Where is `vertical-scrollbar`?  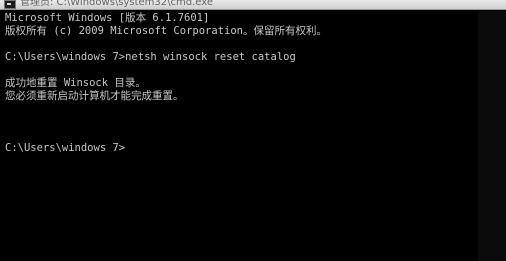
vertical-scrollbar is located at coordinates (492, 136).